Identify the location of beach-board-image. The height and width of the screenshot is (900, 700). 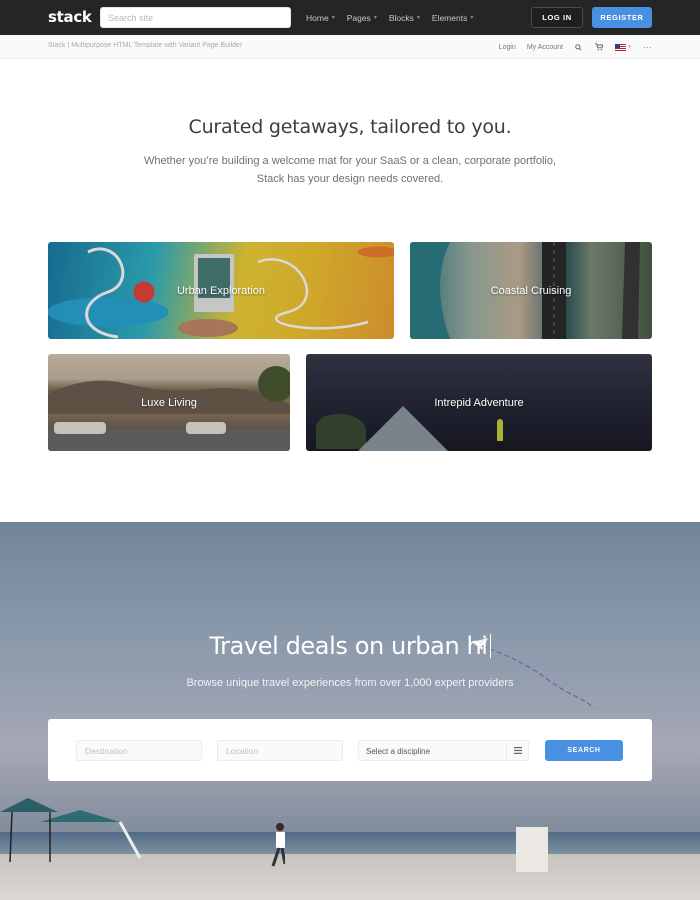
(532, 849).